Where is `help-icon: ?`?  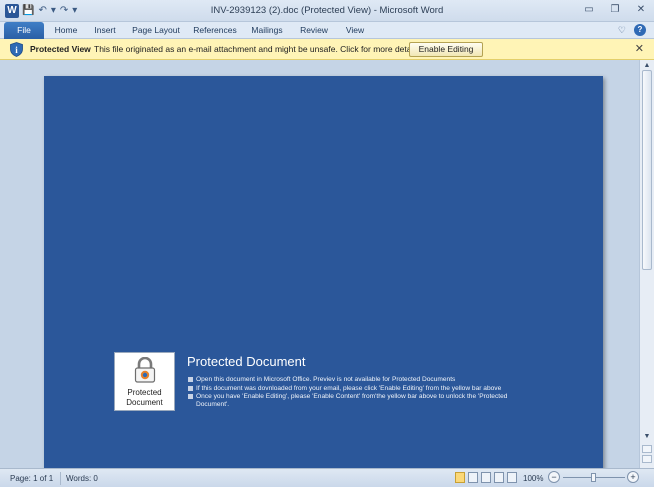
help-icon: ? is located at coordinates (640, 30).